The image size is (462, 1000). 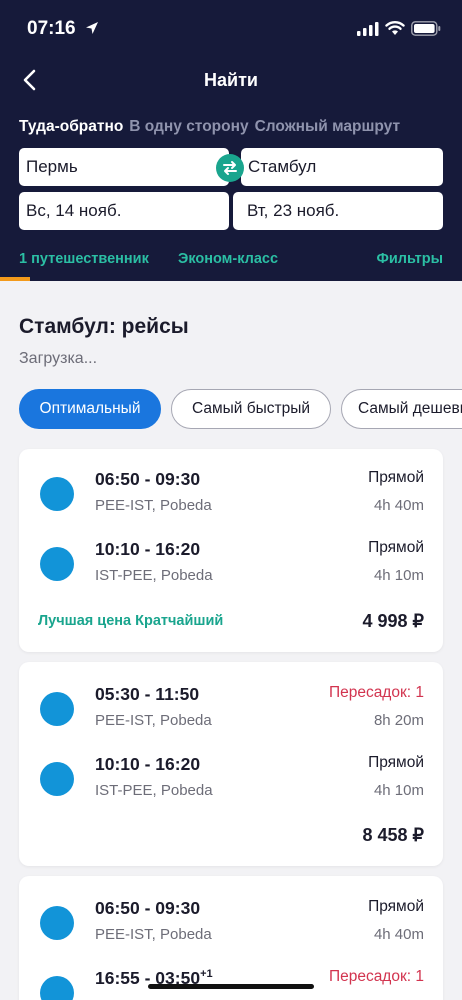 What do you see at coordinates (90, 409) in the screenshot?
I see `sort-optimal-button: Оптимальный` at bounding box center [90, 409].